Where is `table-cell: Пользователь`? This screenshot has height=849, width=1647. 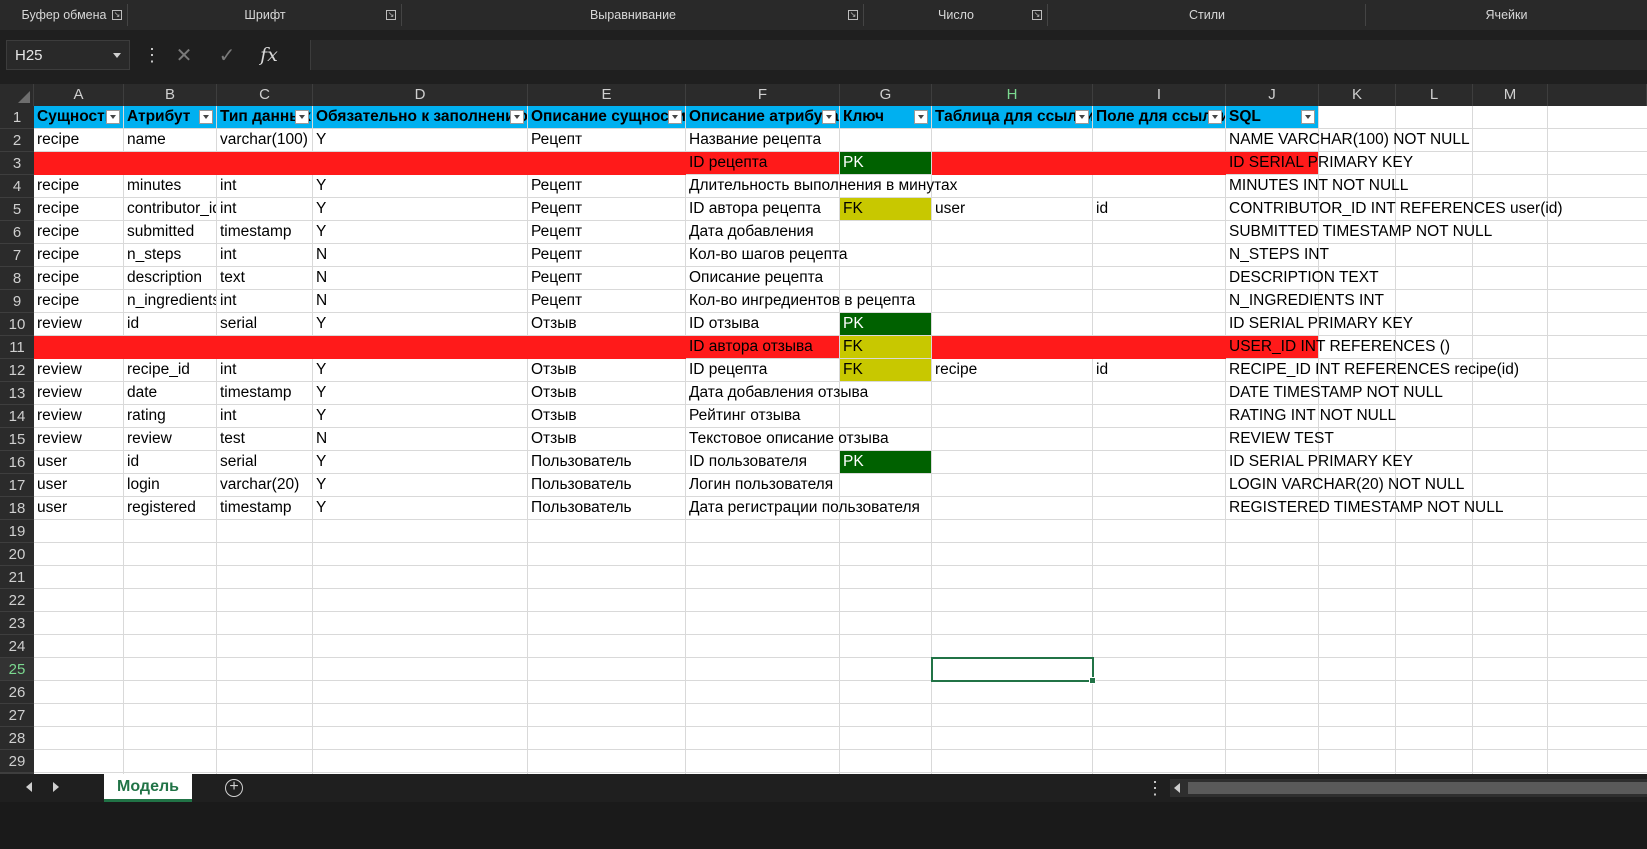 table-cell: Пользователь is located at coordinates (607, 508).